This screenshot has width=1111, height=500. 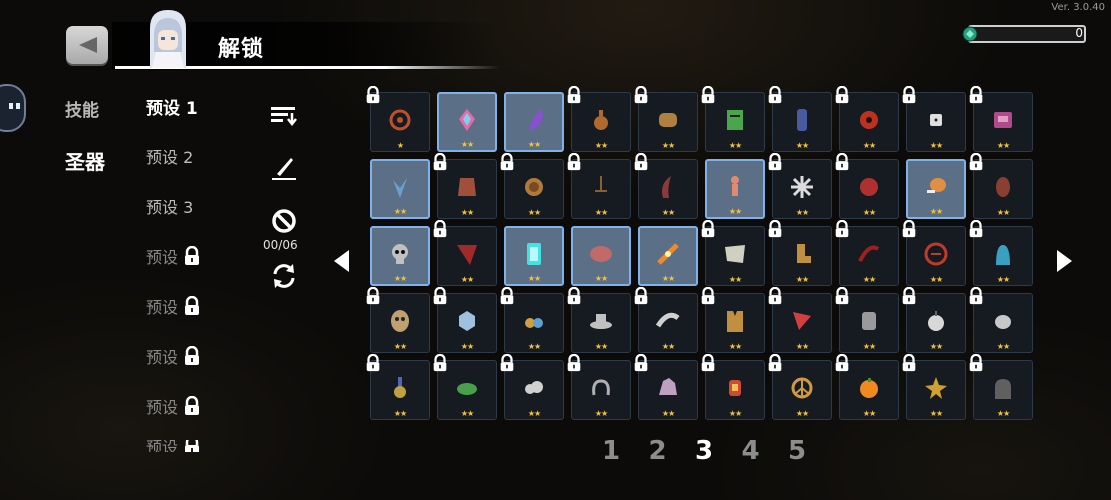 What do you see at coordinates (85, 160) in the screenshot?
I see `category-relics: 圣器` at bounding box center [85, 160].